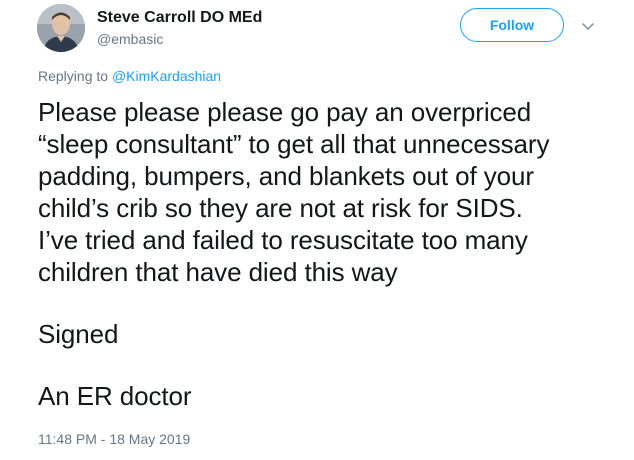 This screenshot has height=460, width=634. Describe the element at coordinates (78, 334) in the screenshot. I see `tweet-paragraph: Signed` at that location.